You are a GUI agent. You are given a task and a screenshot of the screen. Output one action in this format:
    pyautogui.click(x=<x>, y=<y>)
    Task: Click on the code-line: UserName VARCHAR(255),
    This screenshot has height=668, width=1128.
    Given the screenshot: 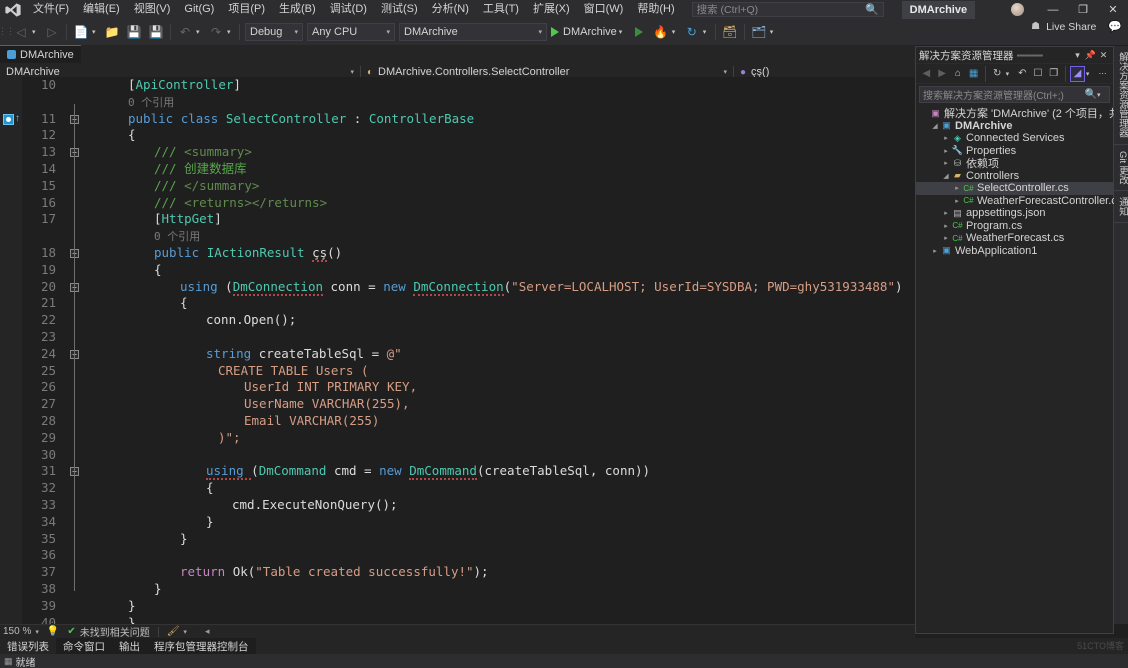 What is the action you would take?
    pyautogui.click(x=248, y=404)
    